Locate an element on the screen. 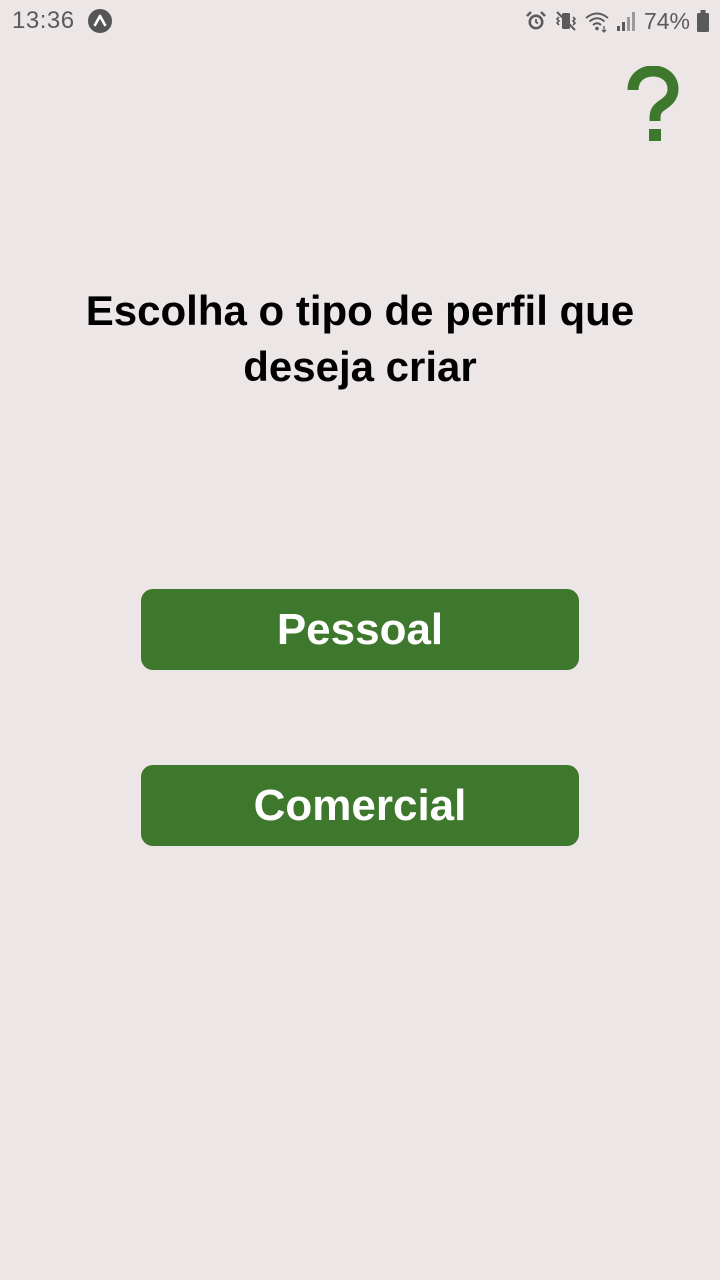 The height and width of the screenshot is (1280, 720). personal-profile-button: Pessoal is located at coordinates (360, 629).